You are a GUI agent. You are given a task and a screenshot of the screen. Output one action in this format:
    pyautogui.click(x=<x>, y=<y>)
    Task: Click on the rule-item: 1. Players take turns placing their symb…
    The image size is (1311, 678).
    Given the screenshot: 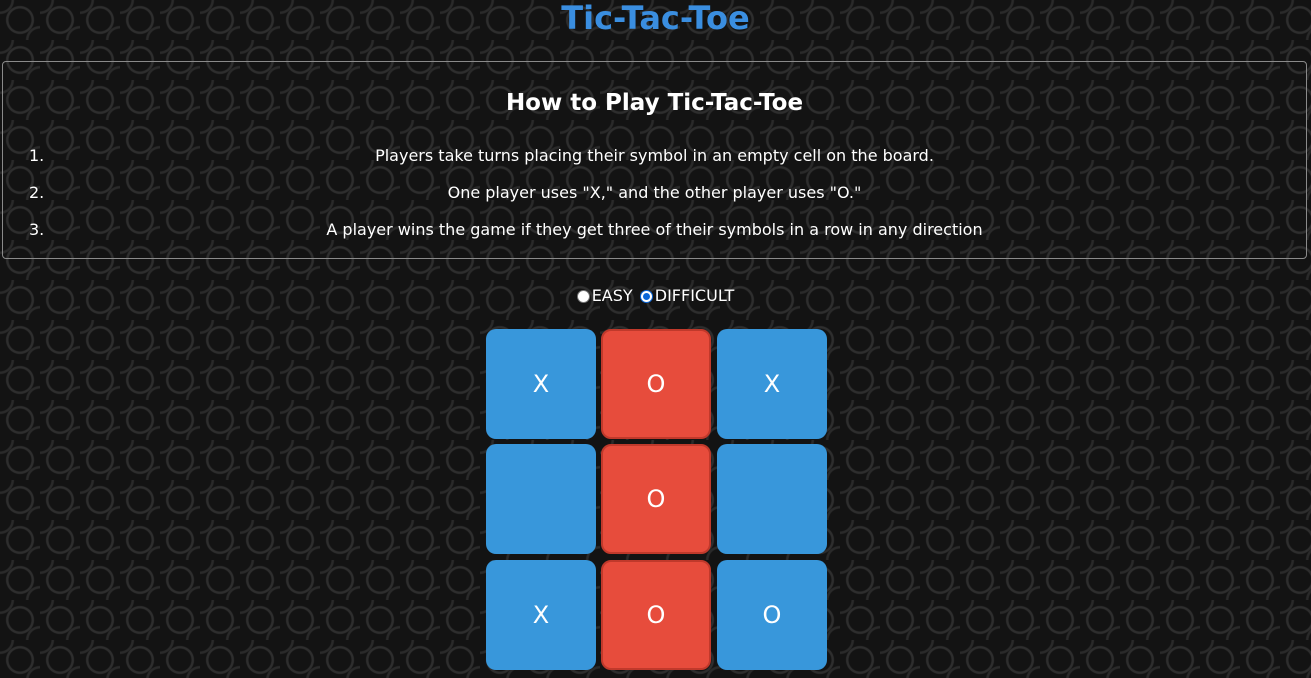 What is the action you would take?
    pyautogui.click(x=654, y=156)
    